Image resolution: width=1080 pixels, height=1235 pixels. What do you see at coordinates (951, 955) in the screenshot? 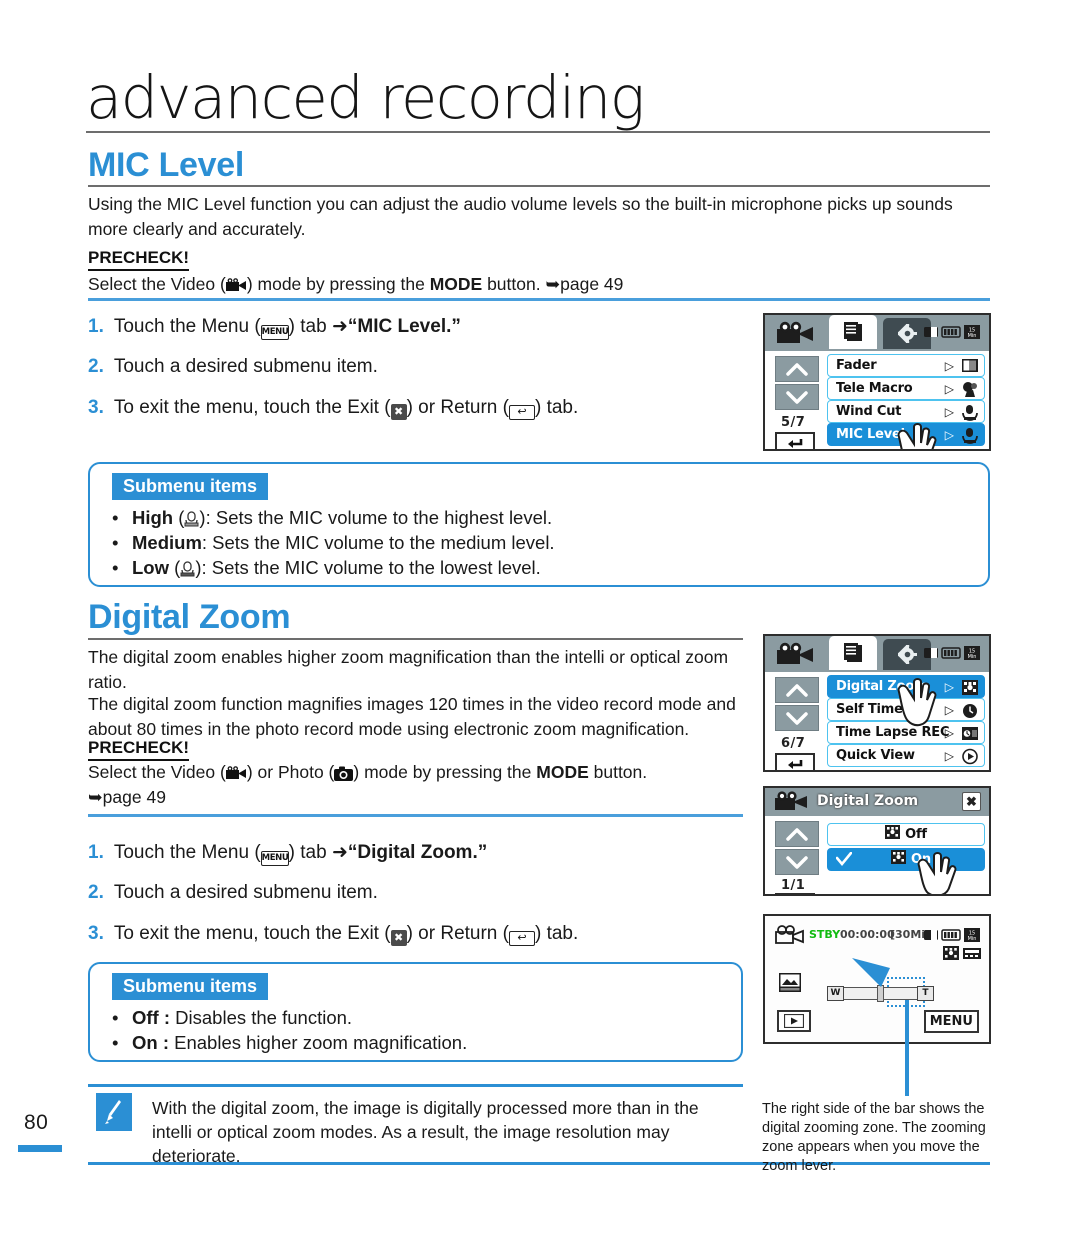
I see `digital-zoom-indicator-icon` at bounding box center [951, 955].